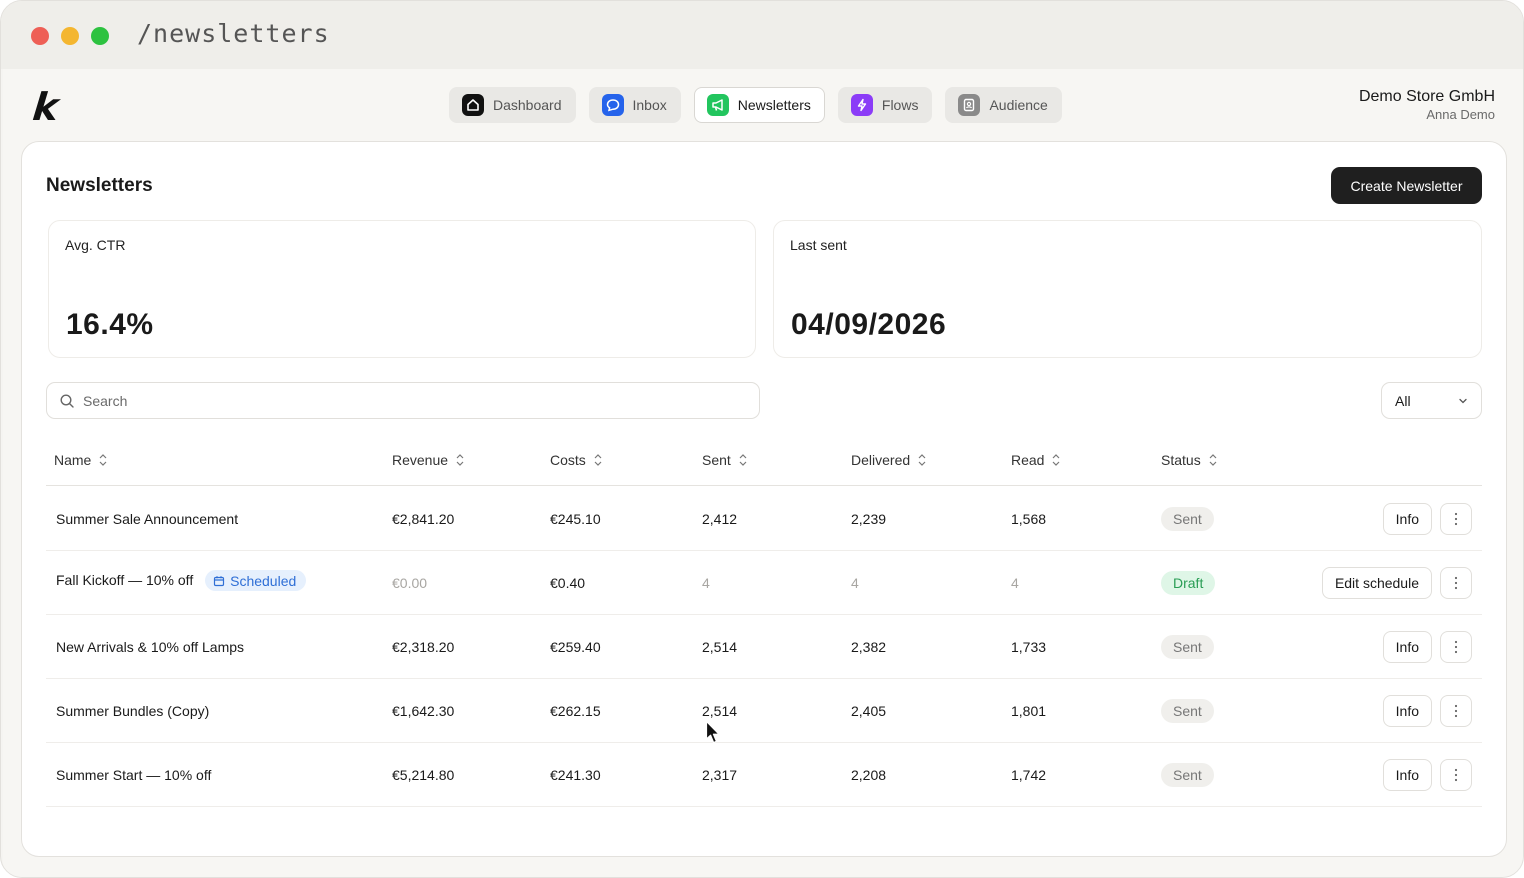 The height and width of the screenshot is (878, 1524). I want to click on nav-tab-audience: Audience, so click(1003, 105).